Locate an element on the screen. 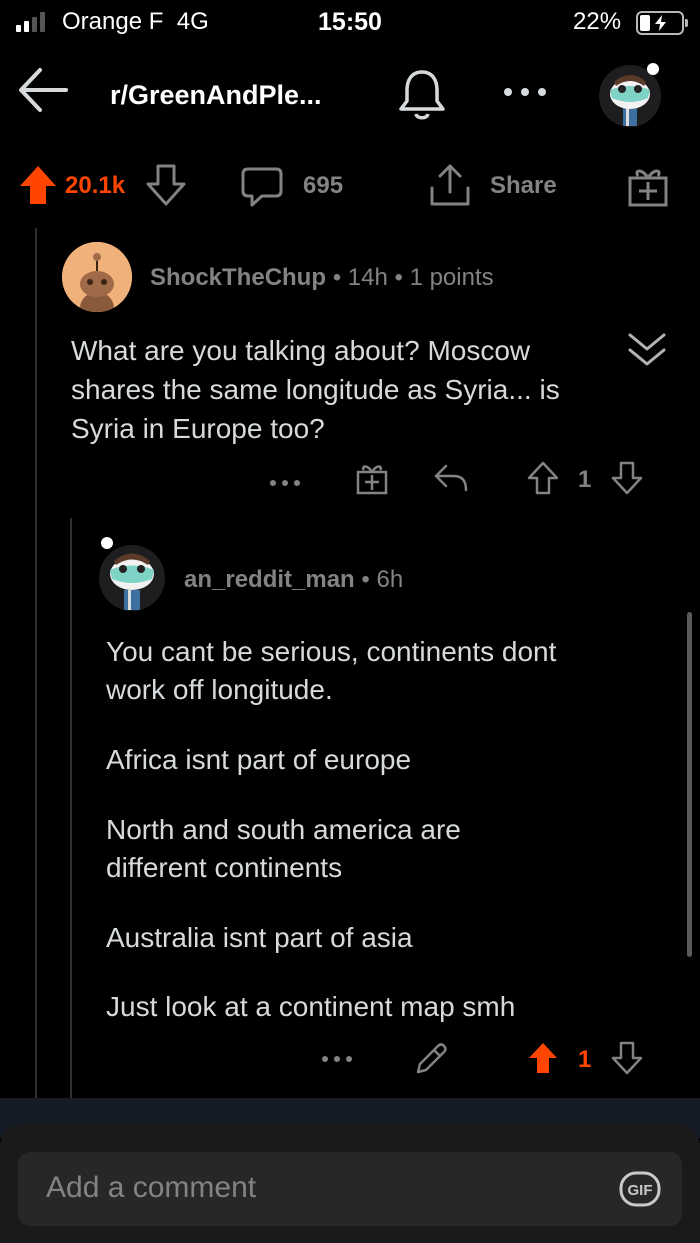 The height and width of the screenshot is (1243, 700). comment-paragraph: Just look at a continent map smh is located at coordinates (391, 1007).